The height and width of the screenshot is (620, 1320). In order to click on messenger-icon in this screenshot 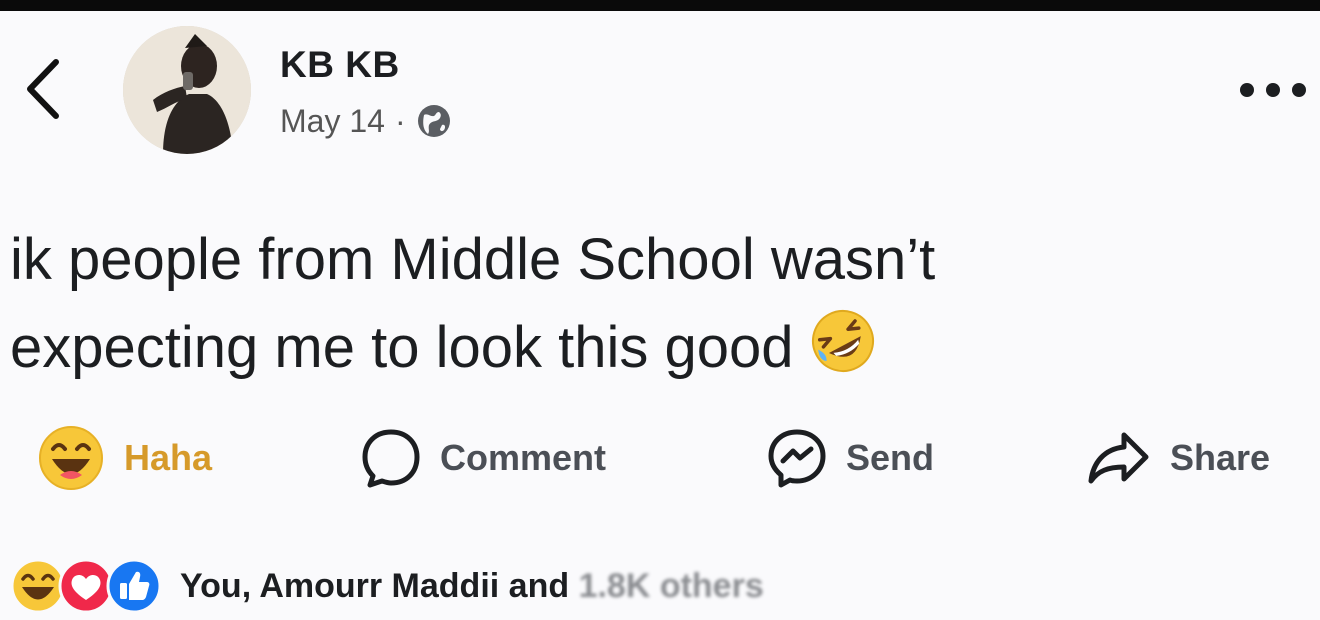, I will do `click(797, 458)`.